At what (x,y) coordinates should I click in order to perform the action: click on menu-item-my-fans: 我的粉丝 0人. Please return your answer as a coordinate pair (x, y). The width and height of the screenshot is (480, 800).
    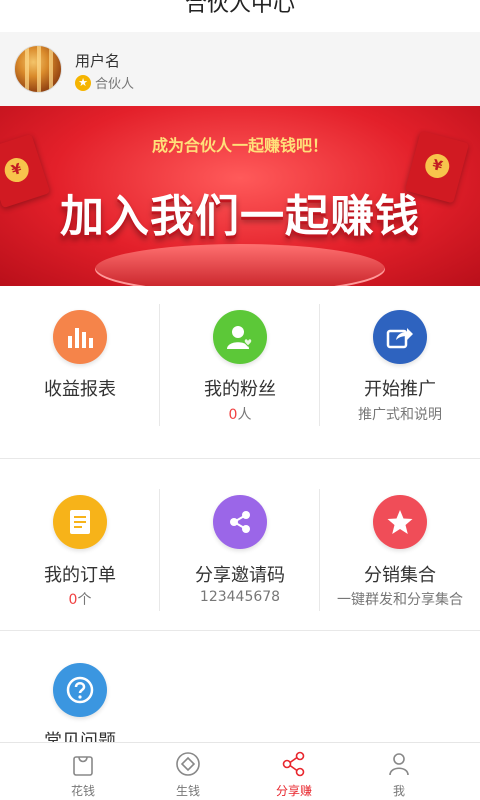
    Looking at the image, I should click on (240, 372).